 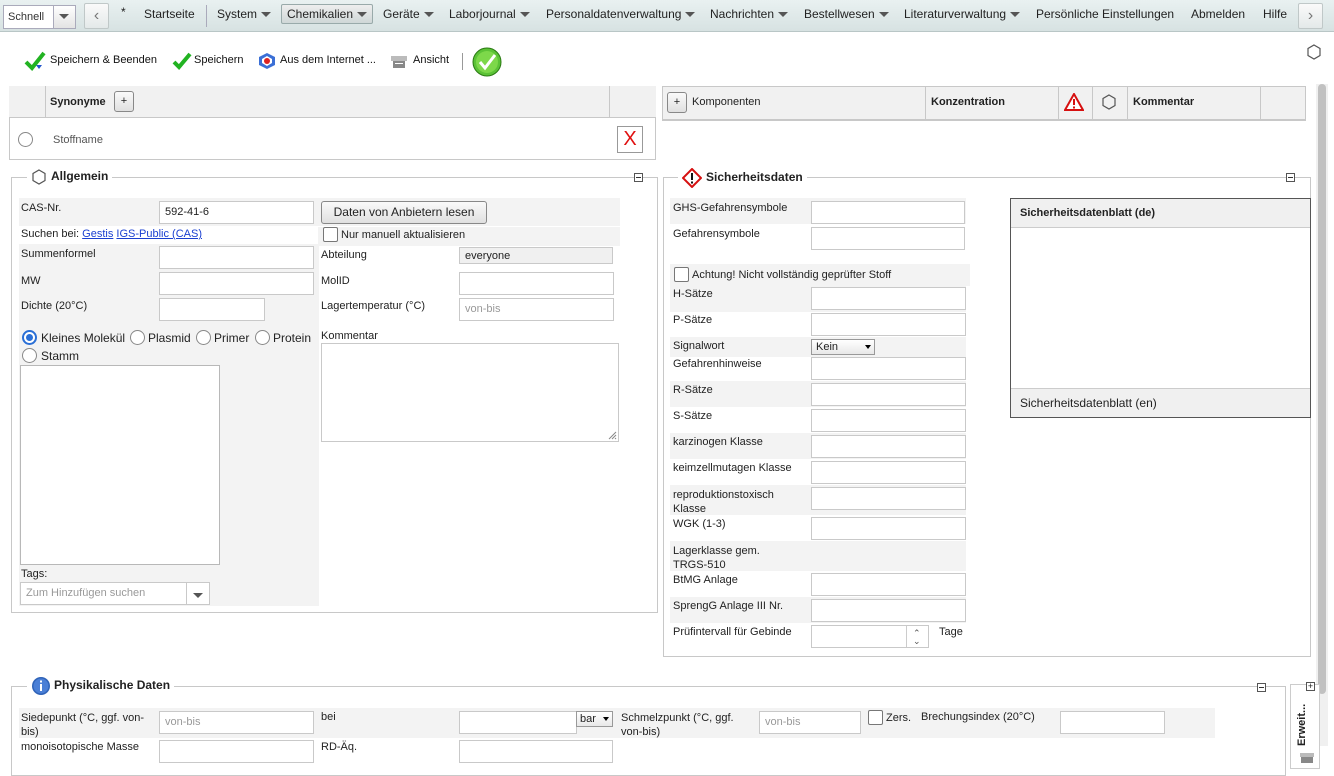 I want to click on boiling-point-input: von-bis, so click(x=236, y=722).